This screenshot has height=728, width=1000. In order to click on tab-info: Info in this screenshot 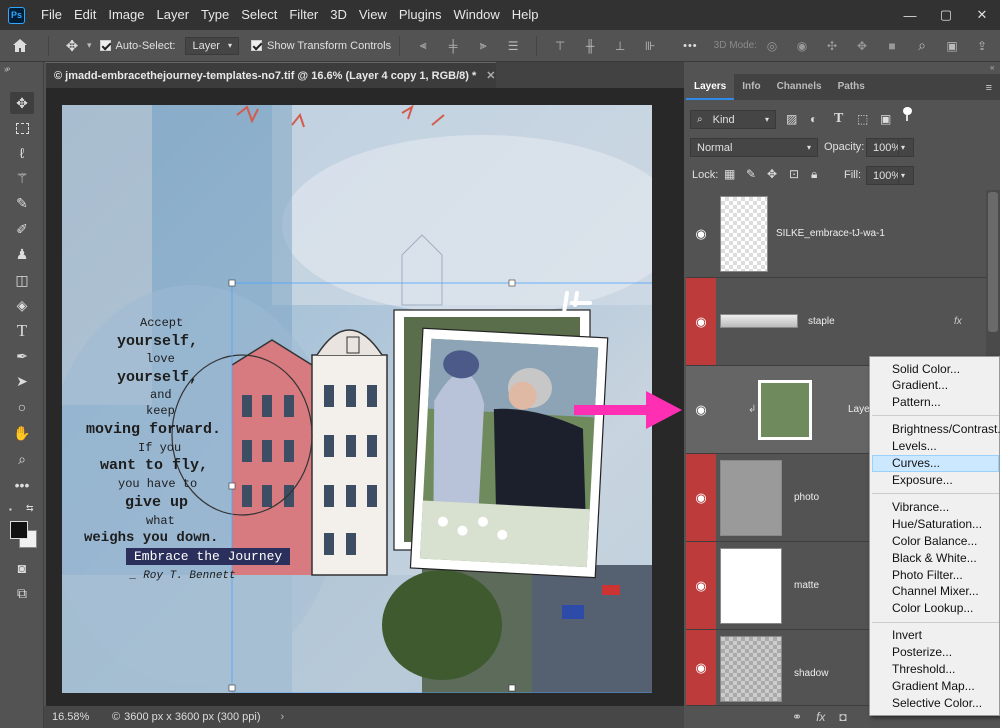, I will do `click(751, 87)`.